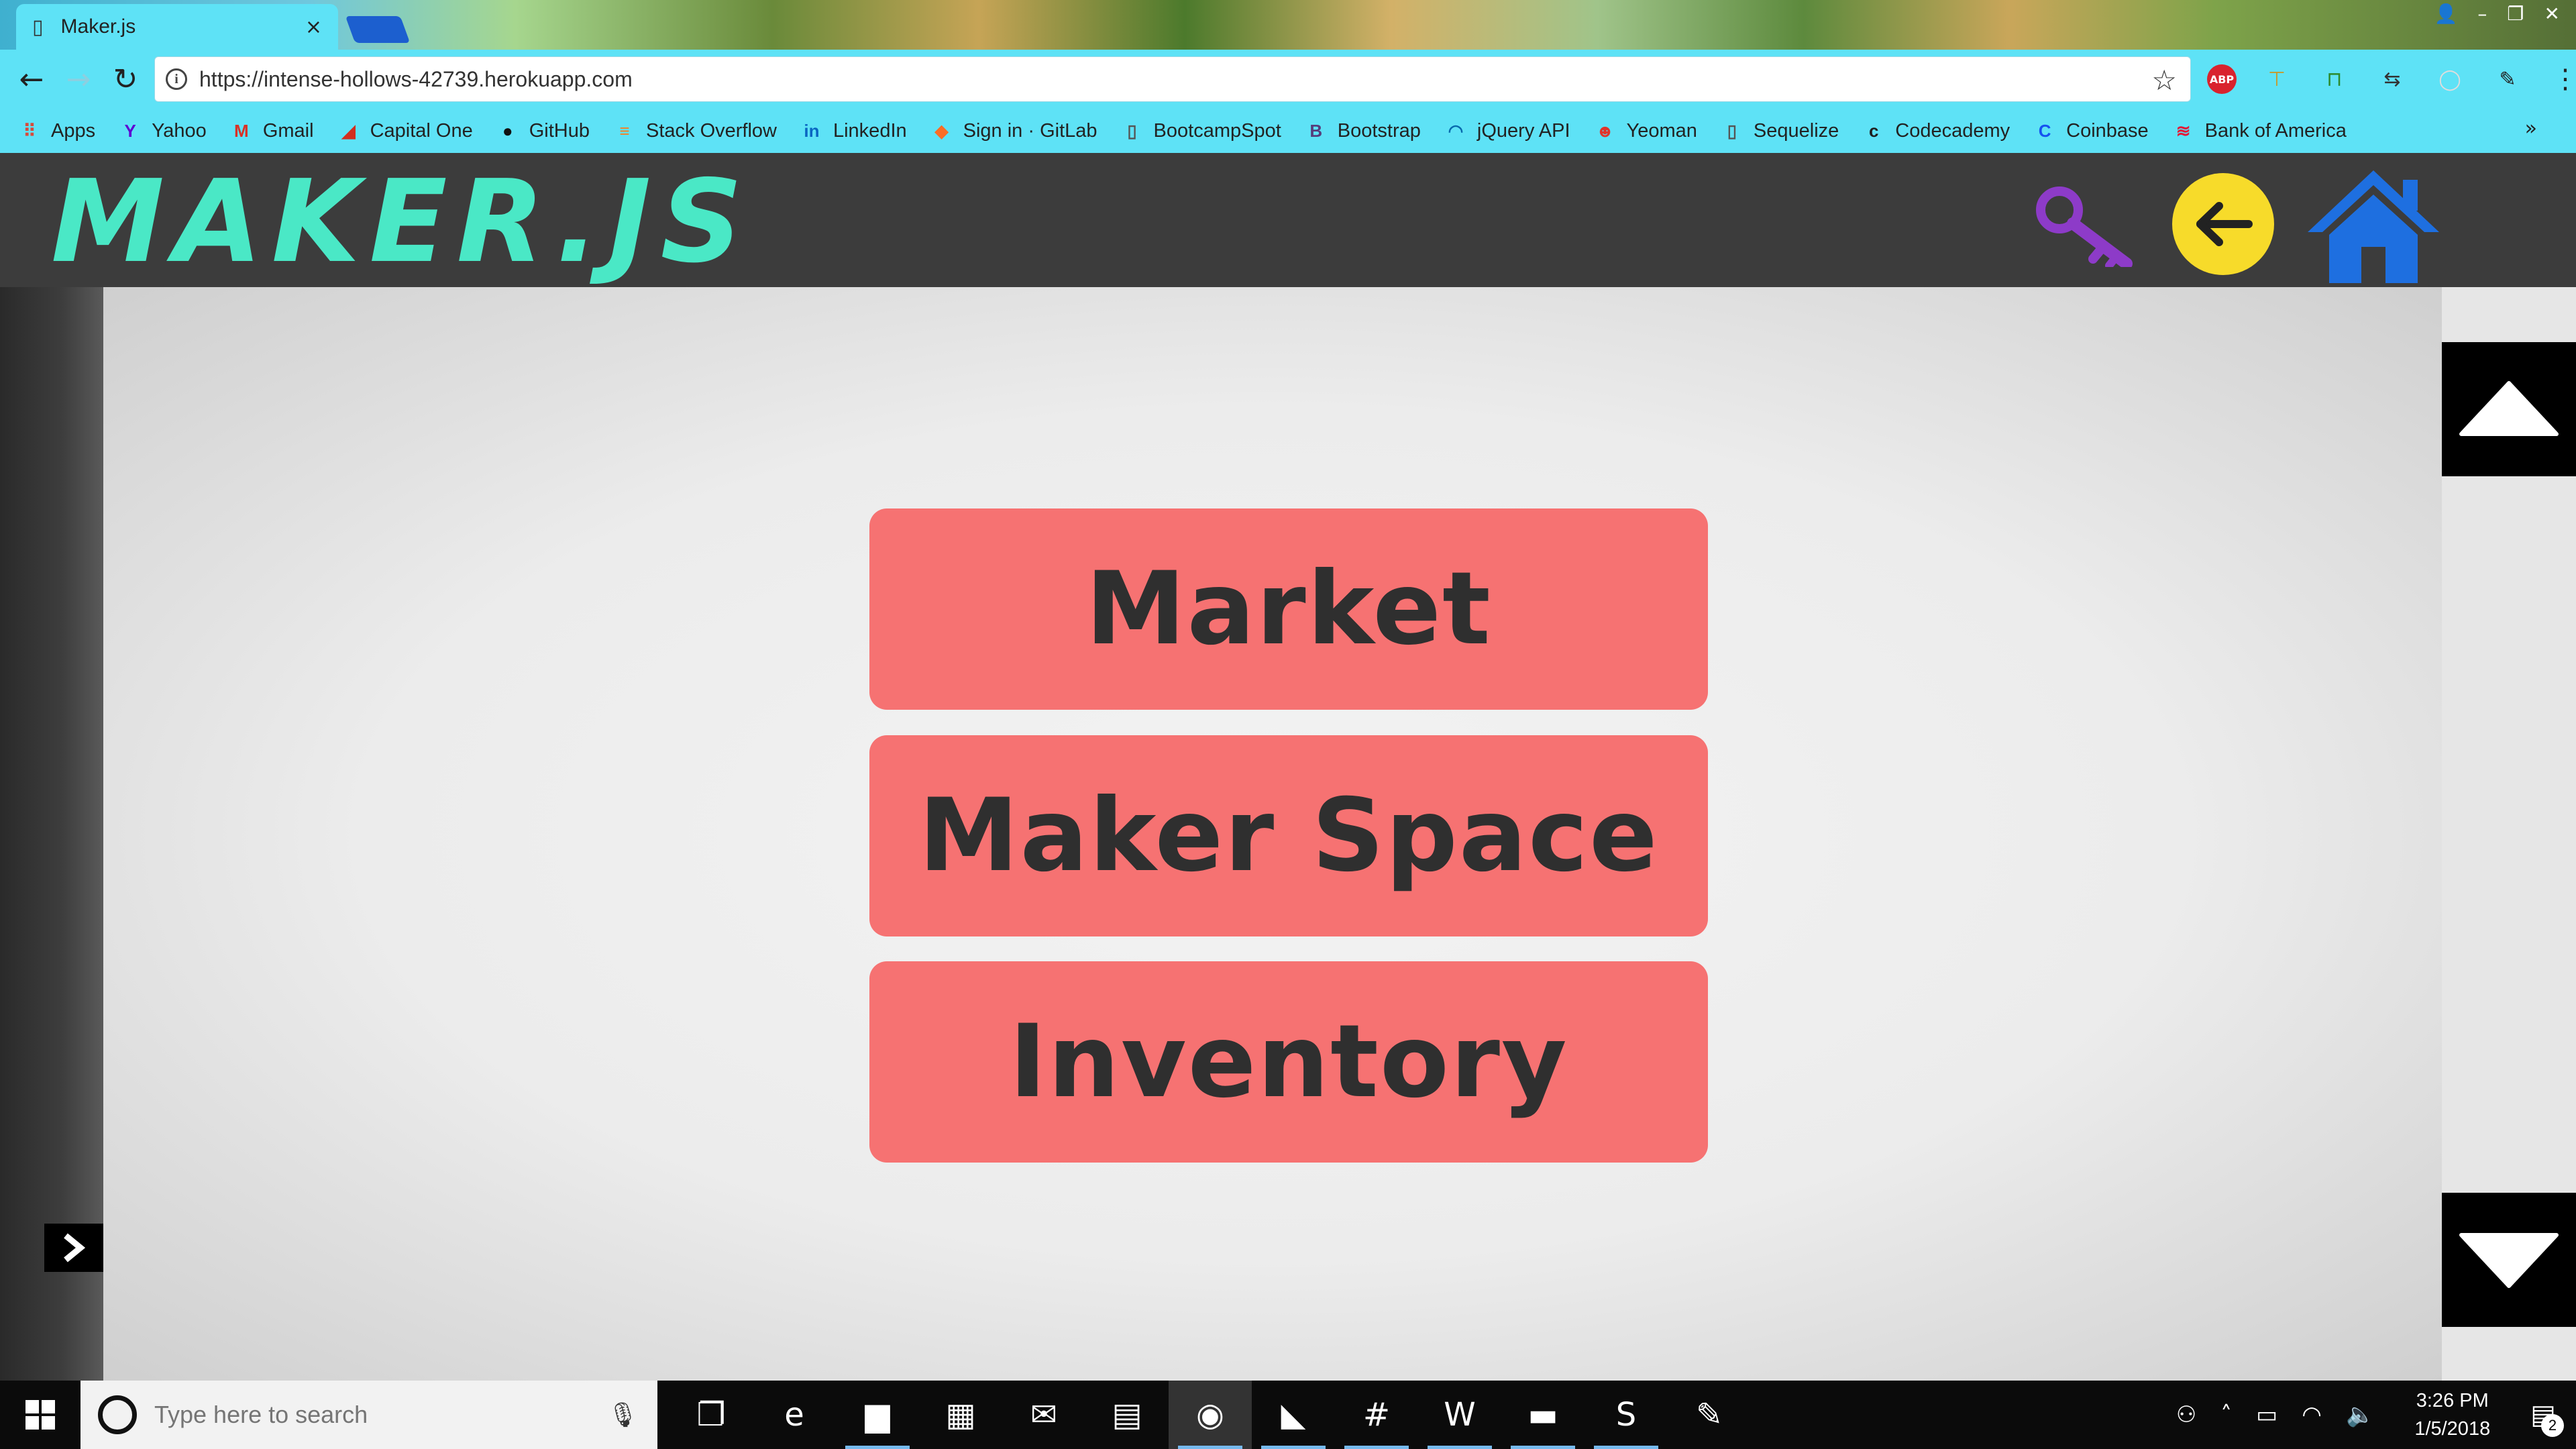 The width and height of the screenshot is (2576, 1449). I want to click on taskbar-search: 🎙, so click(368, 1415).